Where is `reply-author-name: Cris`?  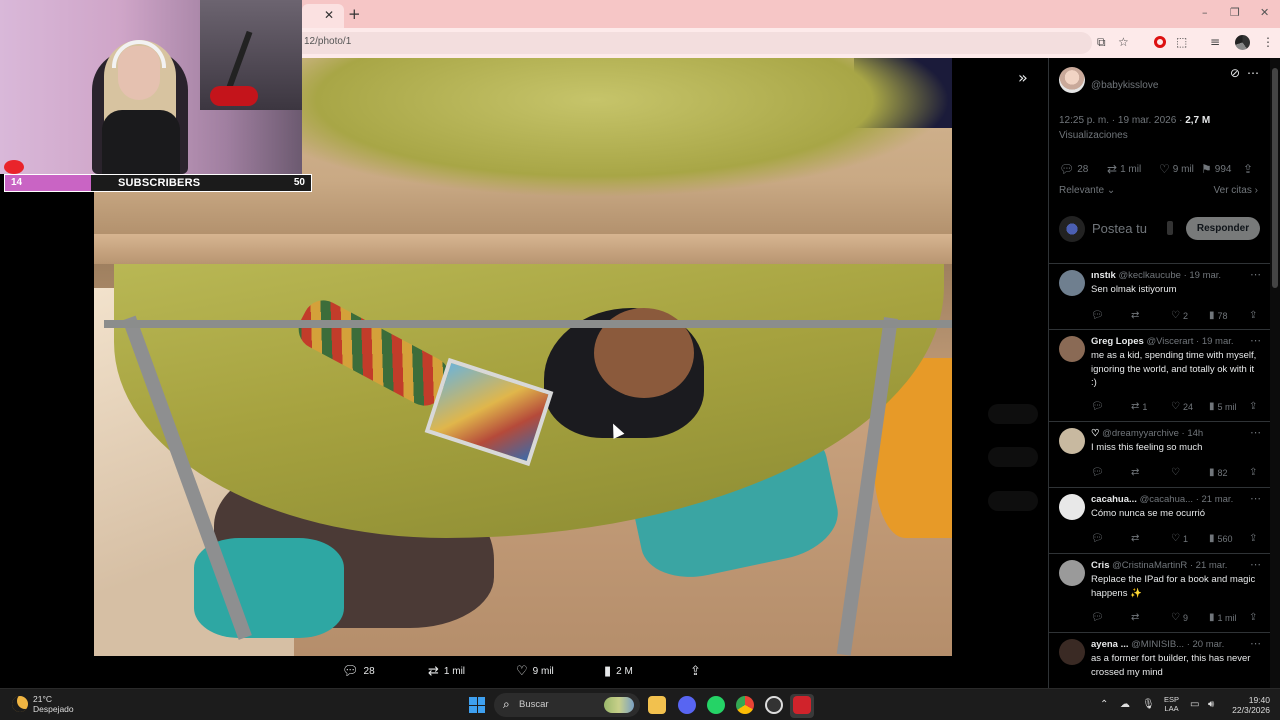 reply-author-name: Cris is located at coordinates (1100, 565).